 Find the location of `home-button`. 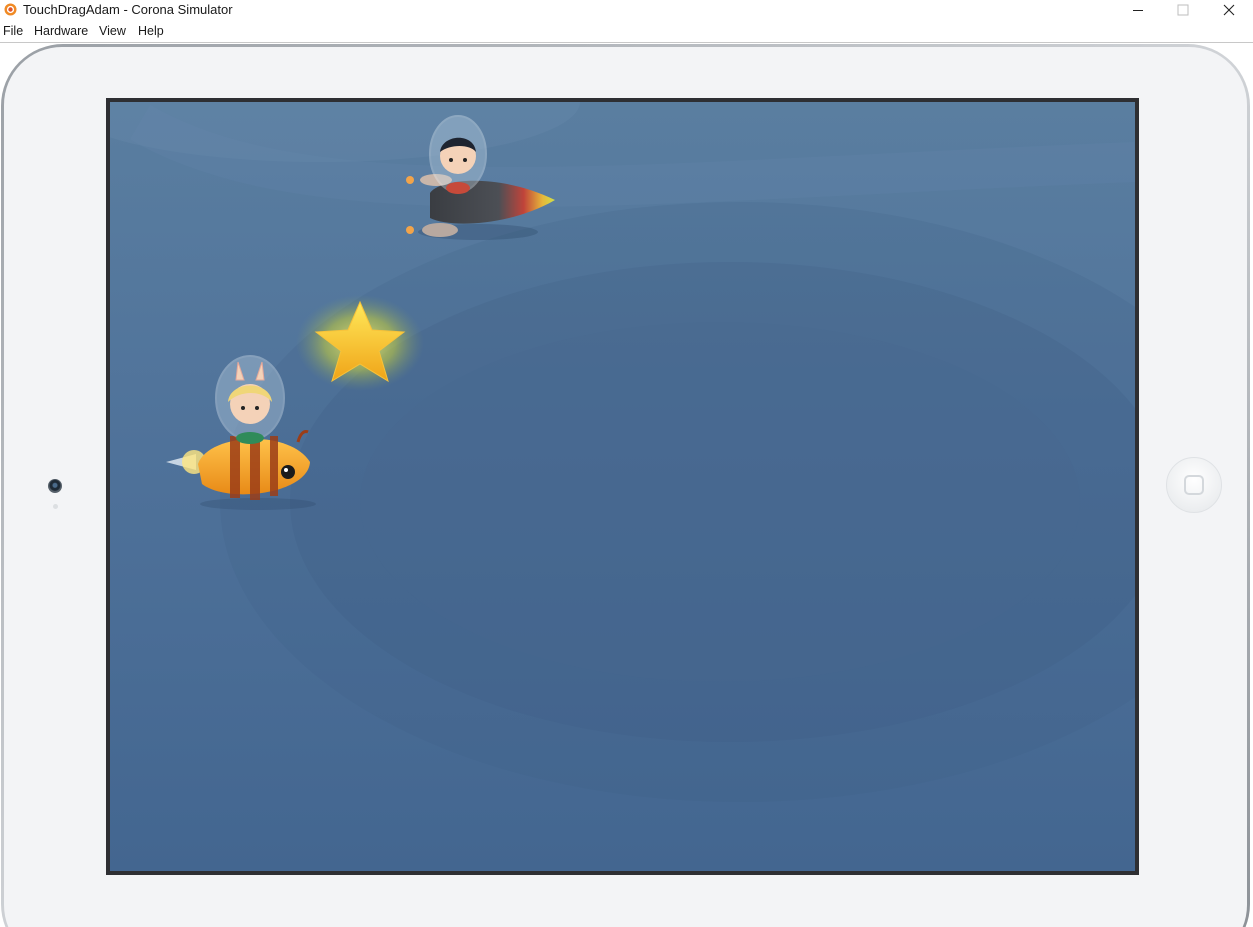

home-button is located at coordinates (1194, 485).